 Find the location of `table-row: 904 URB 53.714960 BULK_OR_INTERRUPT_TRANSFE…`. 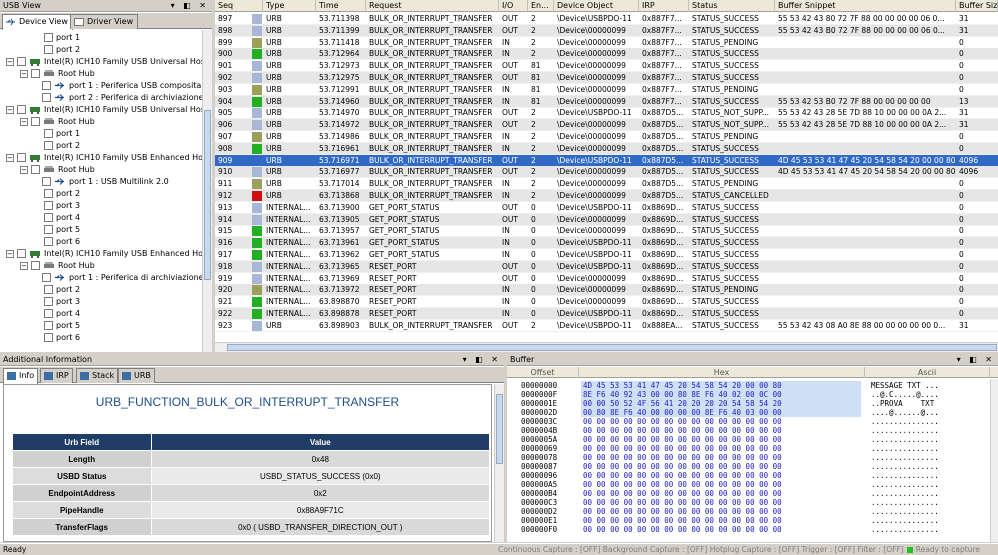

table-row: 904 URB 53.714960 BULK_OR_INTERRUPT_TRANSFE… is located at coordinates (606, 101).